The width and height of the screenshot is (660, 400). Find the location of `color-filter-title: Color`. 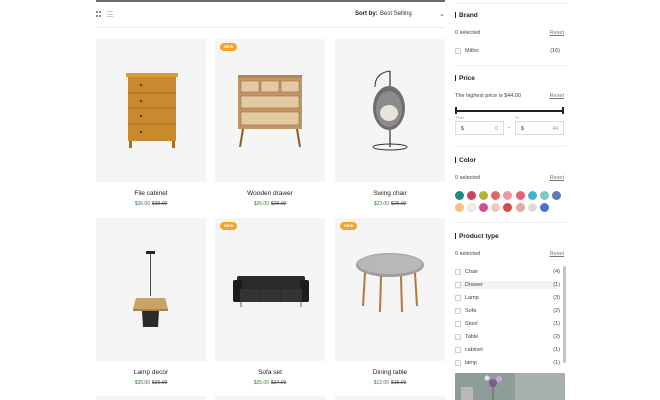

color-filter-title: Color is located at coordinates (465, 160).